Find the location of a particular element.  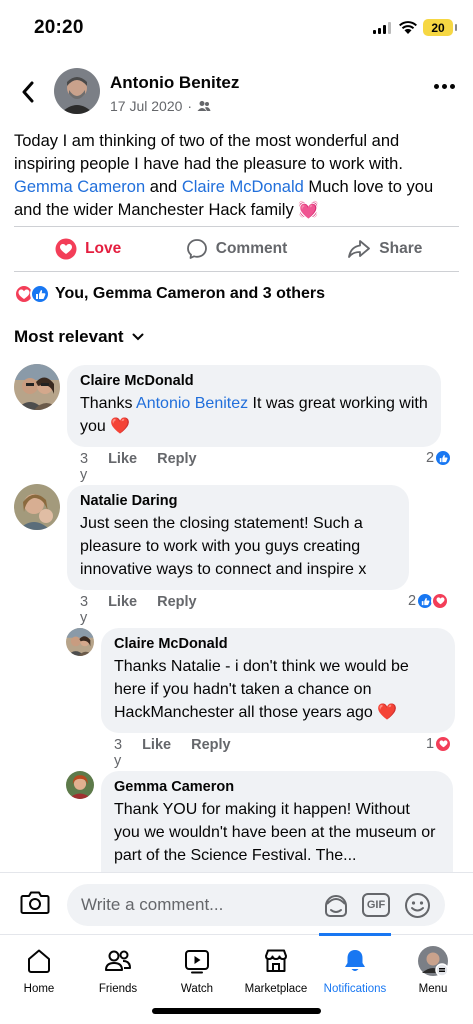

back-button is located at coordinates (28, 92).